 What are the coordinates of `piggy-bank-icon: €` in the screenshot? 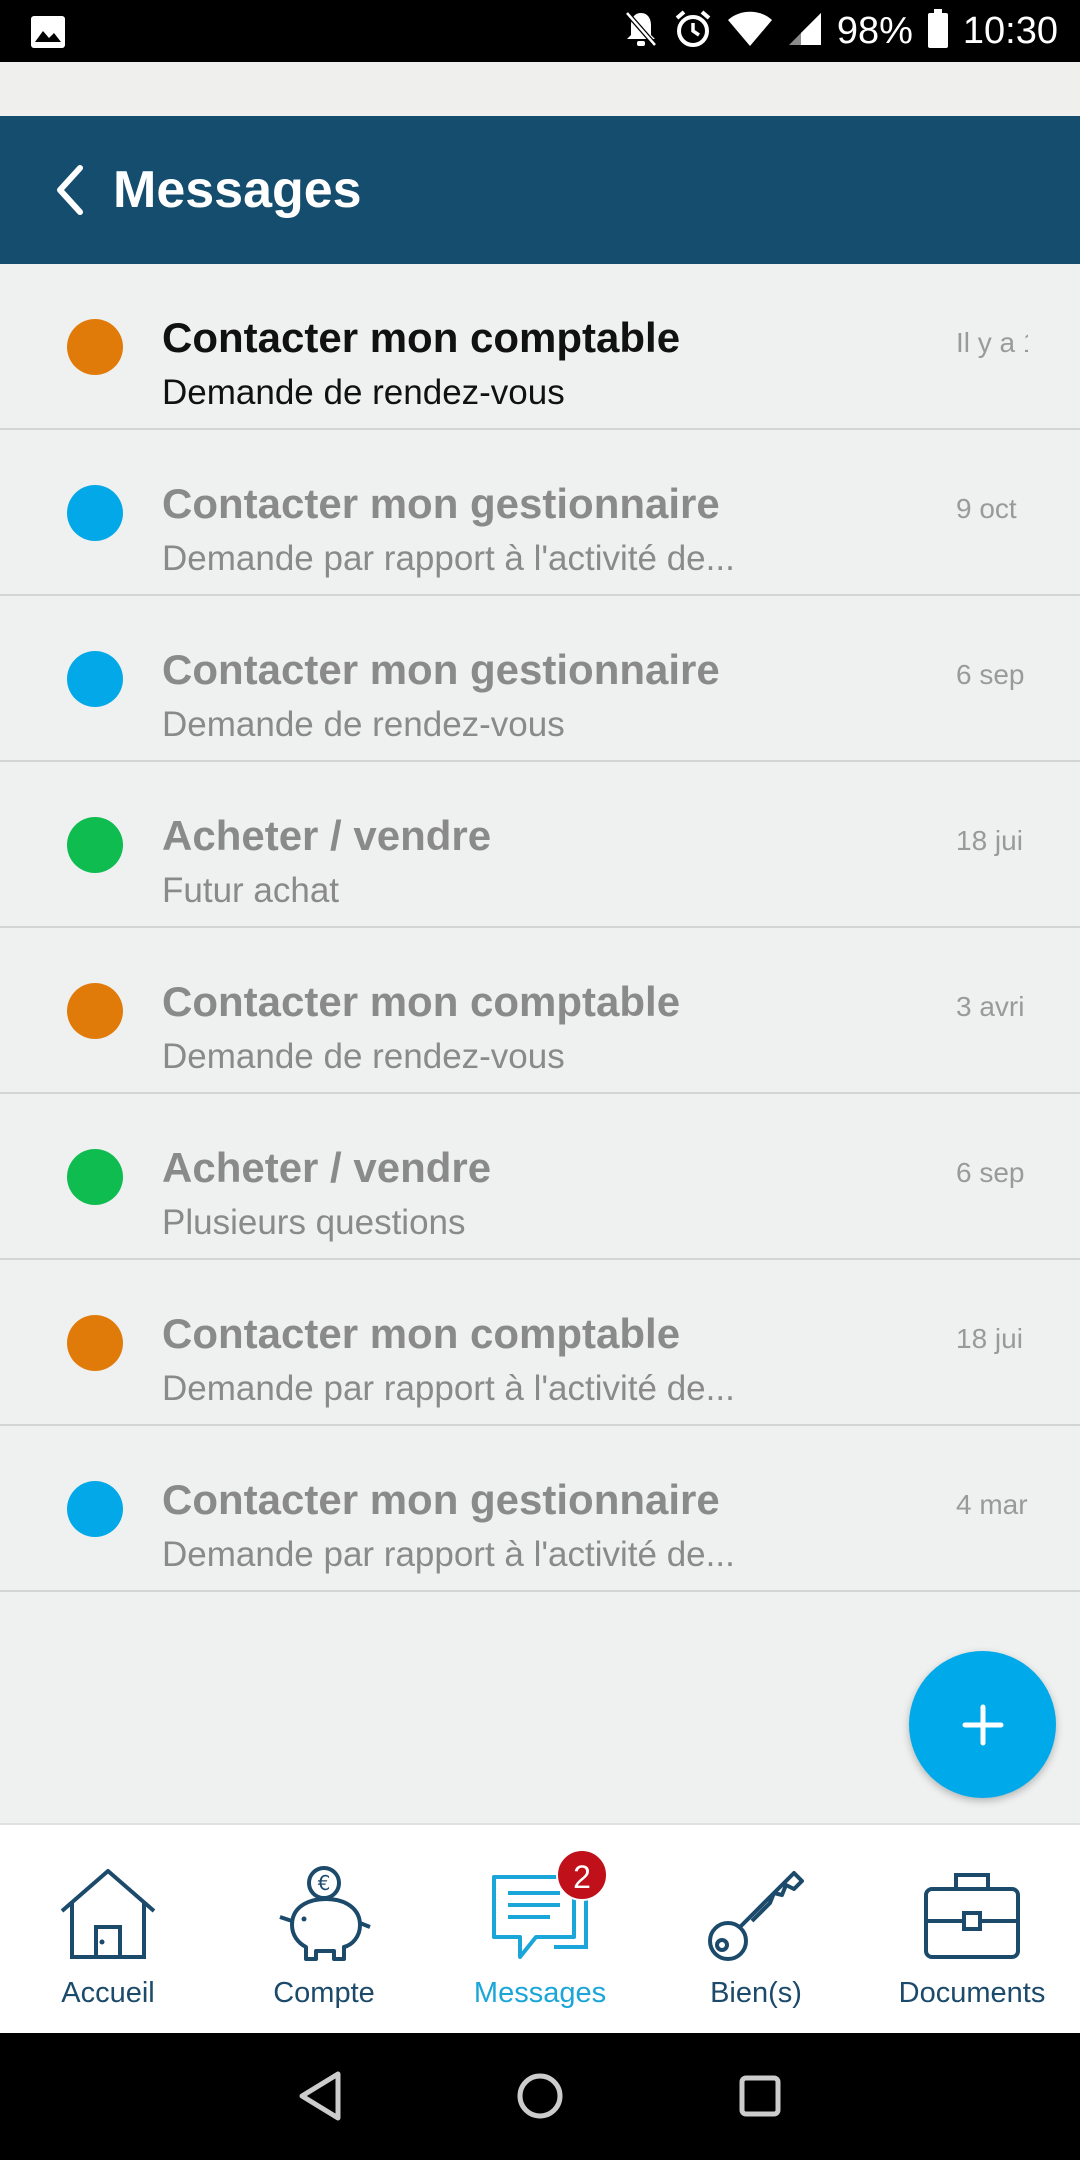 It's located at (325, 1913).